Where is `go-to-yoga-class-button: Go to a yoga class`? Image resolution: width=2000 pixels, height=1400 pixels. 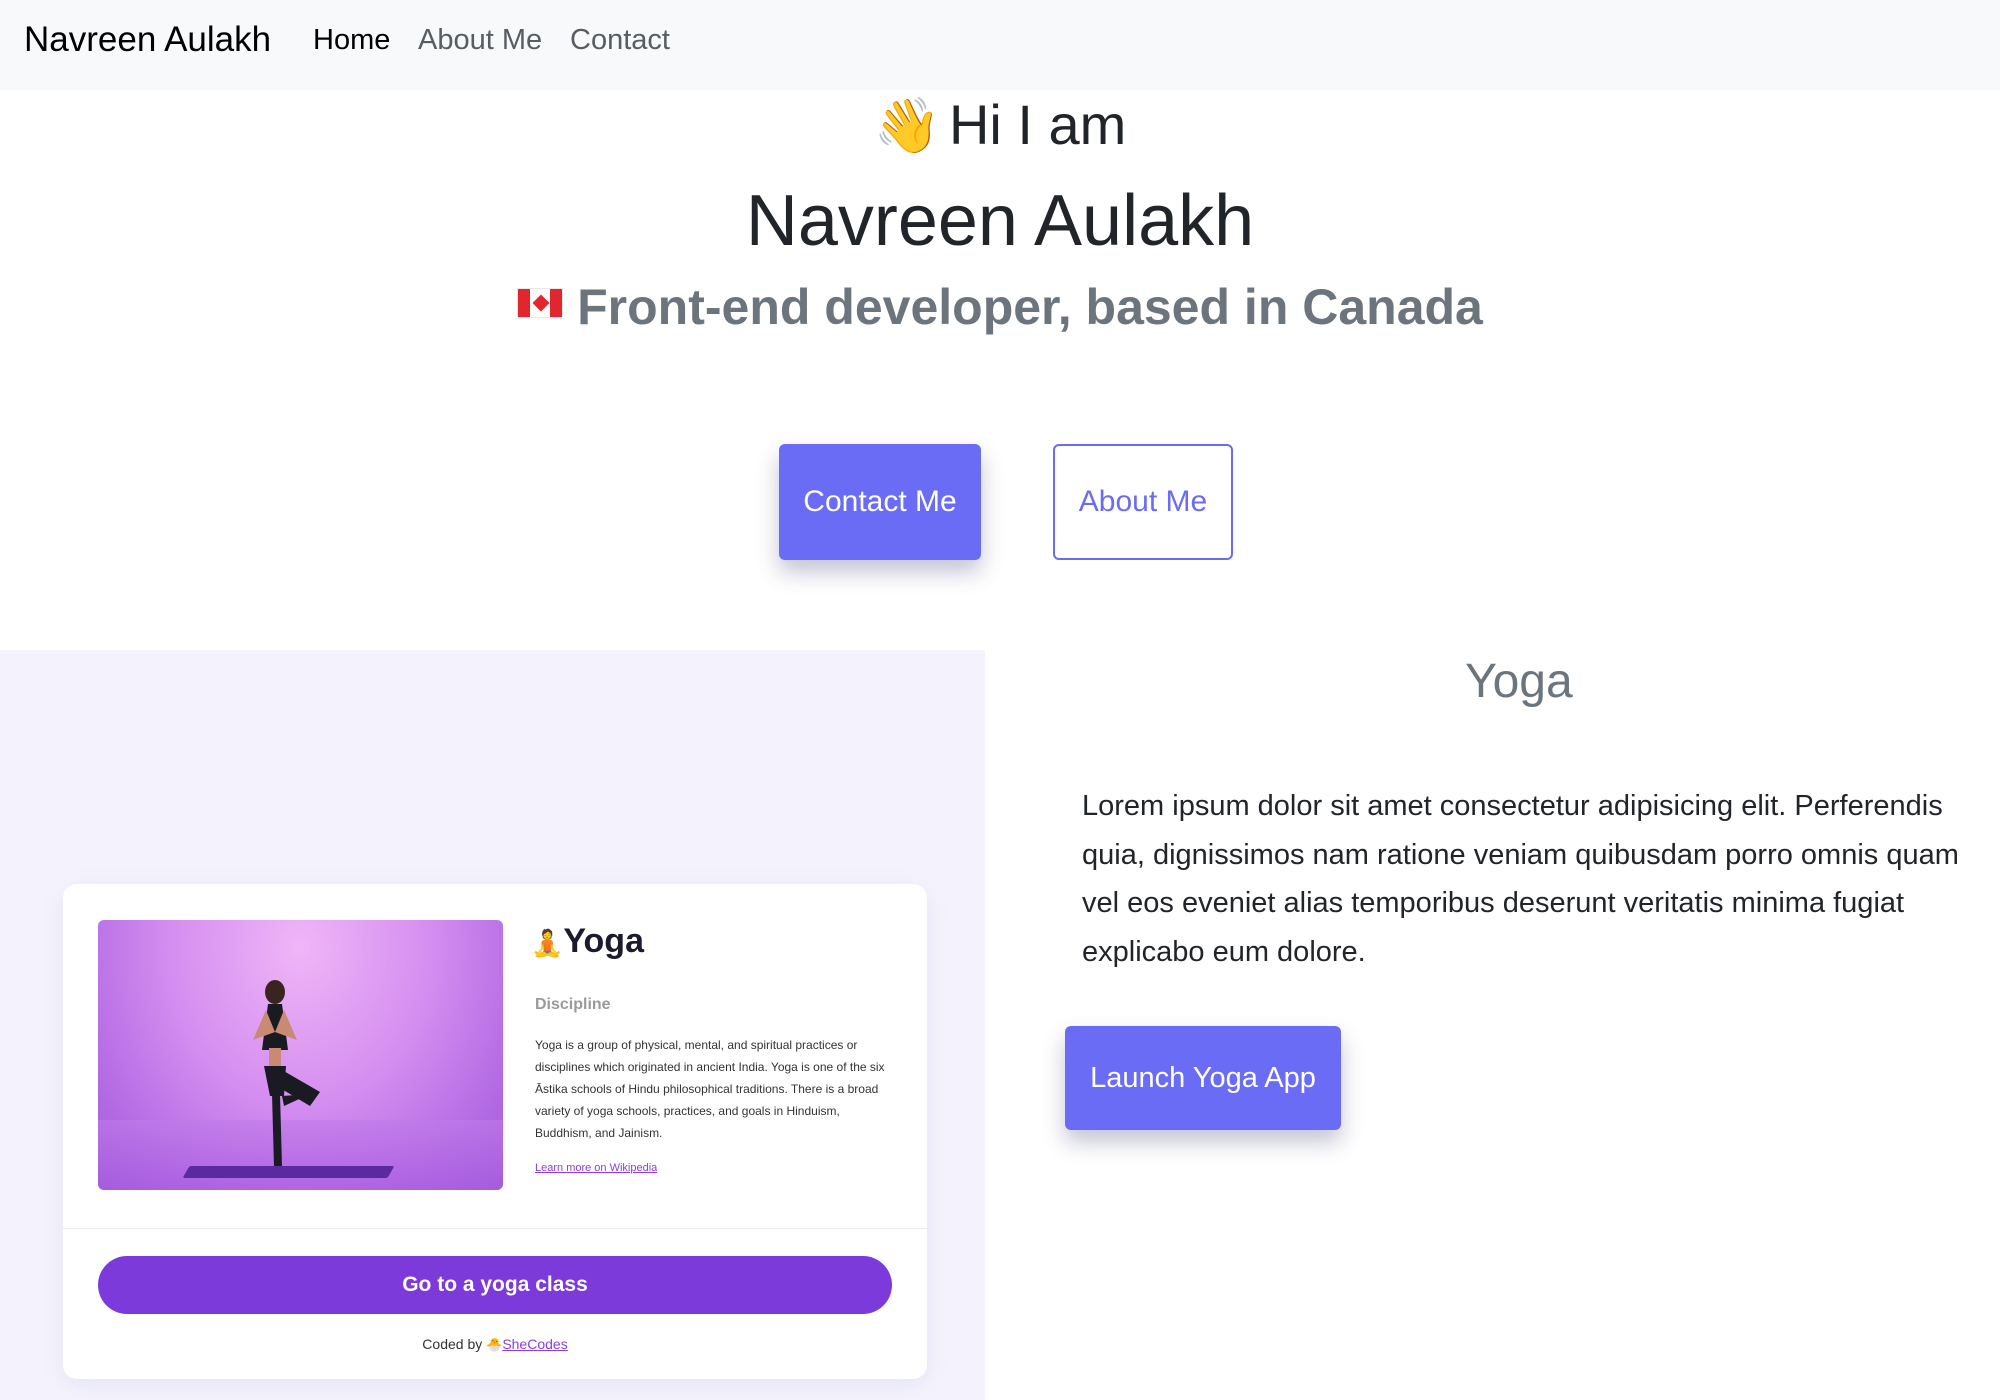
go-to-yoga-class-button: Go to a yoga class is located at coordinates (495, 1285).